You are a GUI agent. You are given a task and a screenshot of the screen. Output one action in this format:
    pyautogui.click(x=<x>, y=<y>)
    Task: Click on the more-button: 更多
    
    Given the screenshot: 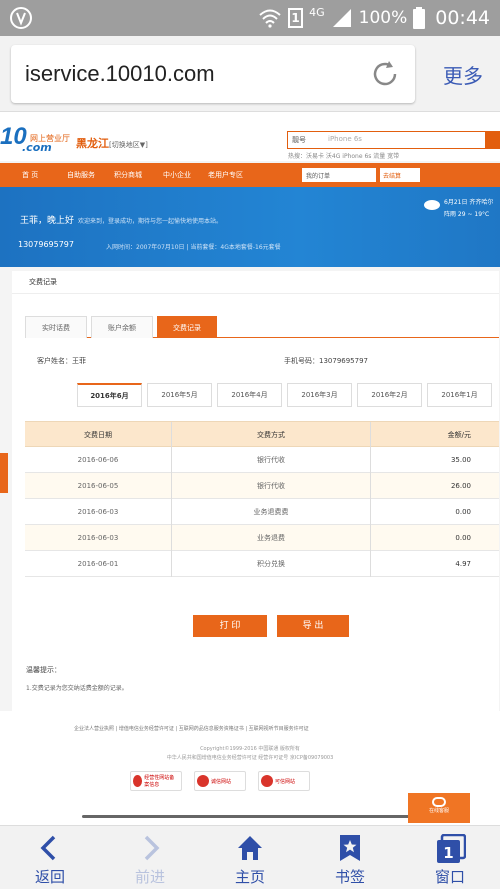 What is the action you would take?
    pyautogui.click(x=463, y=74)
    